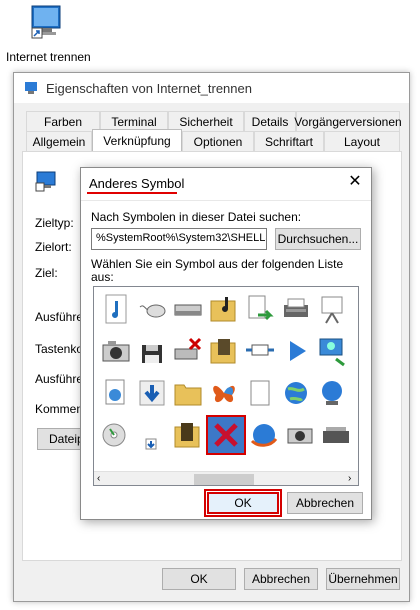 This screenshot has height=610, width=420. I want to click on camera-icon, so click(116, 351).